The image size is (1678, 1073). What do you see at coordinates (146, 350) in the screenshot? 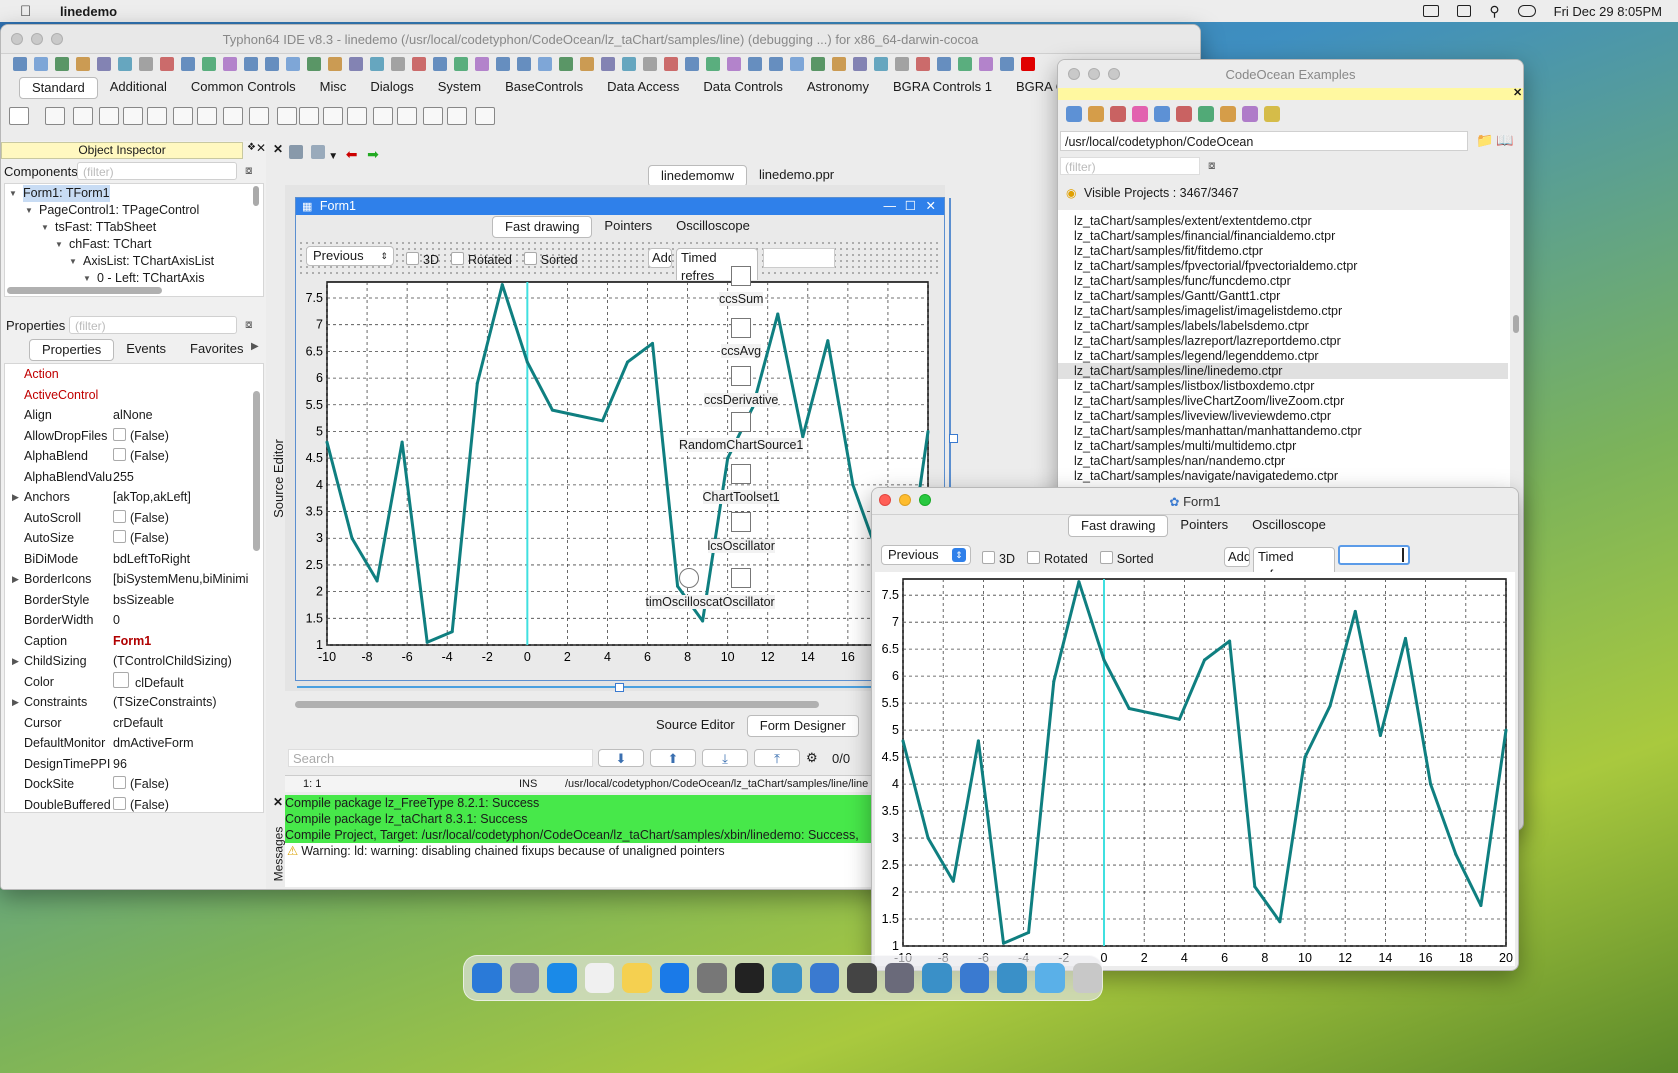
I see `inspector-tab: Events` at bounding box center [146, 350].